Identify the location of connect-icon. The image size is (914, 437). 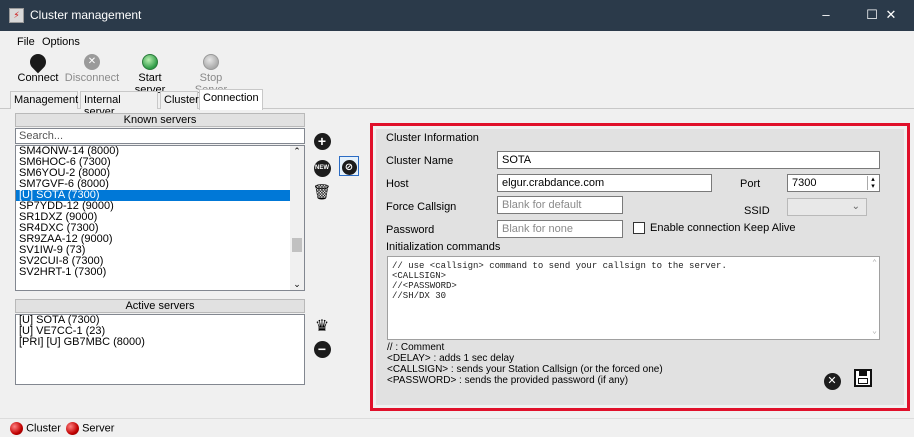
(38, 62).